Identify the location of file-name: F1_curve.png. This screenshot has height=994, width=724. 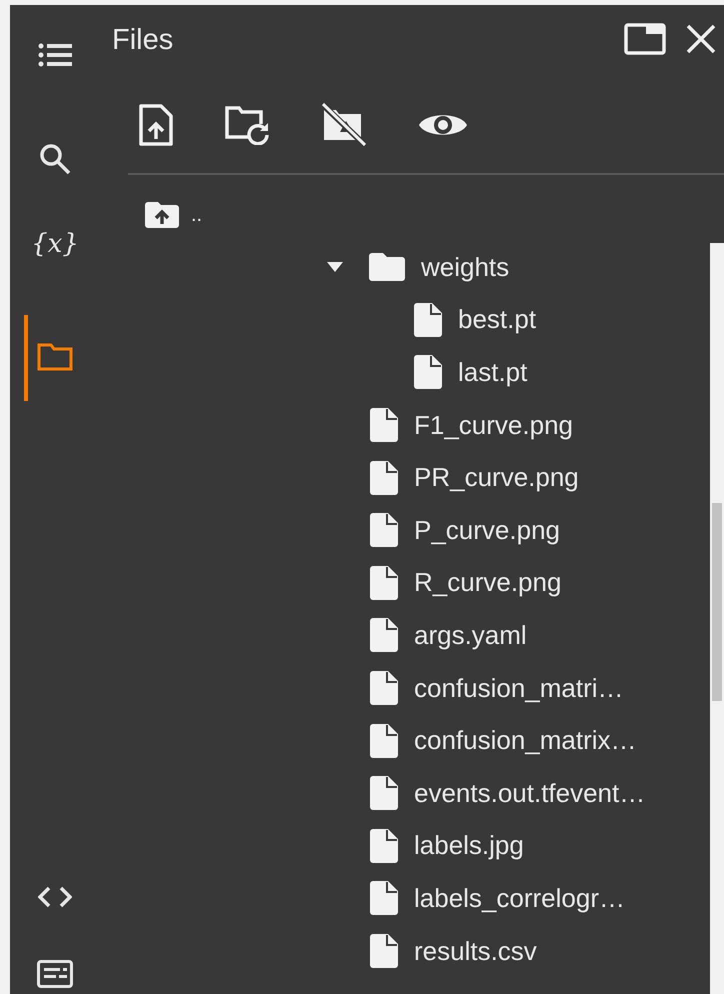
(493, 425).